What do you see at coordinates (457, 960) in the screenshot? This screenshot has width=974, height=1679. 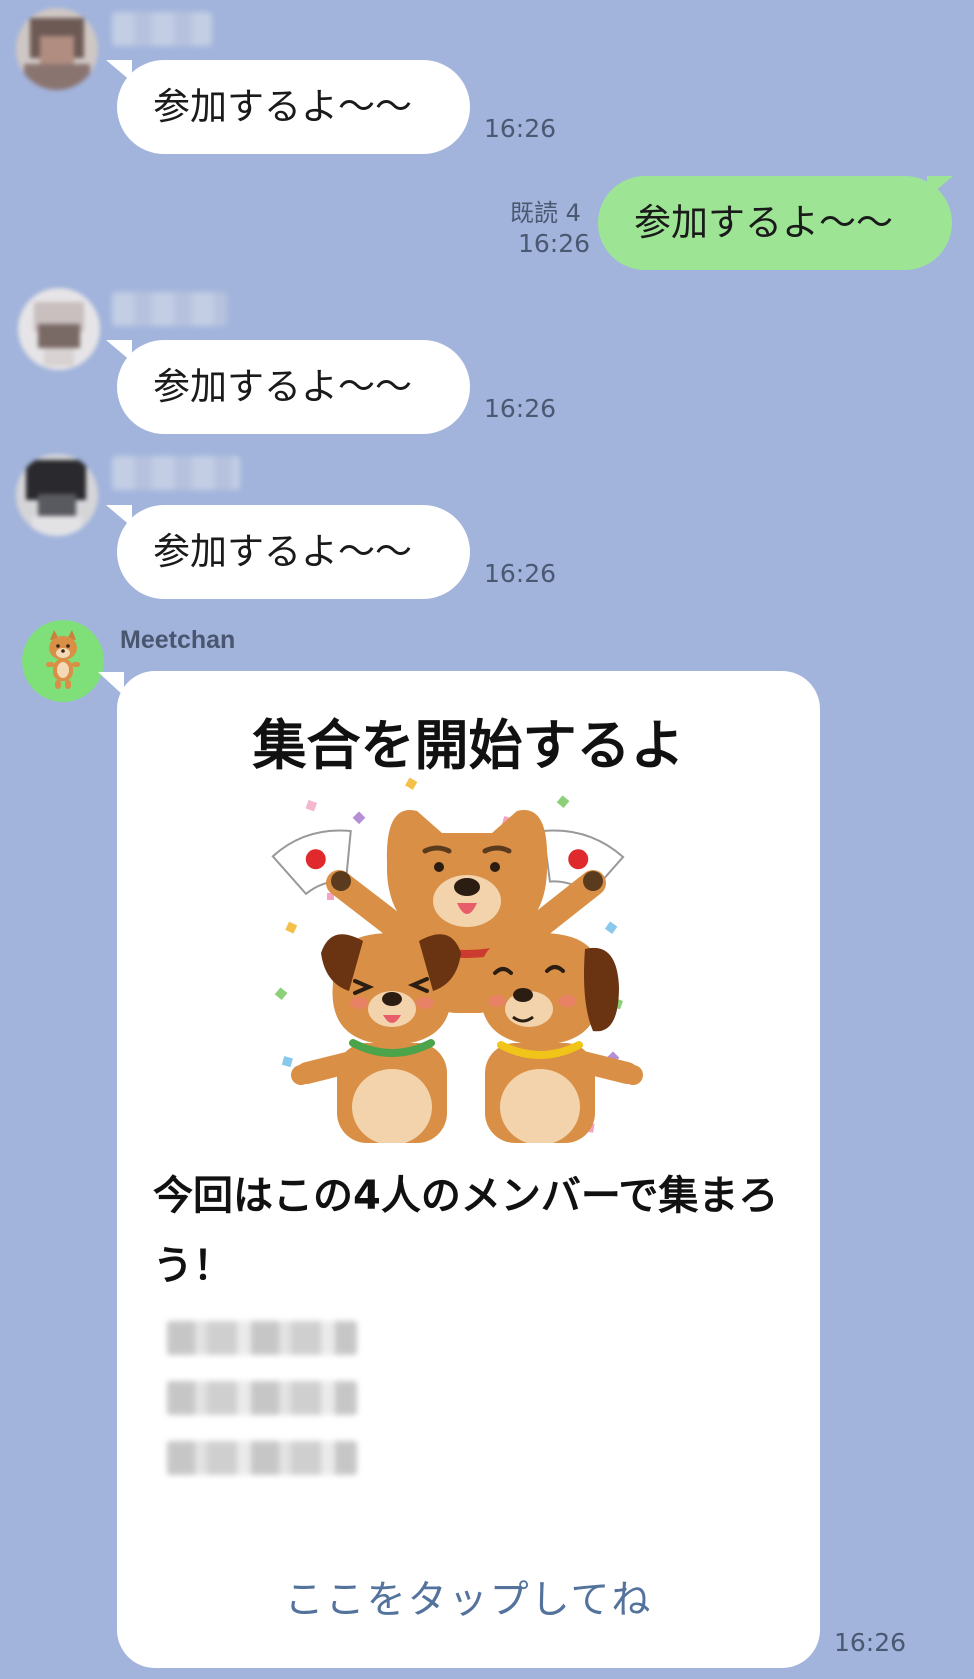 I see `celebrating-dogs-illustration` at bounding box center [457, 960].